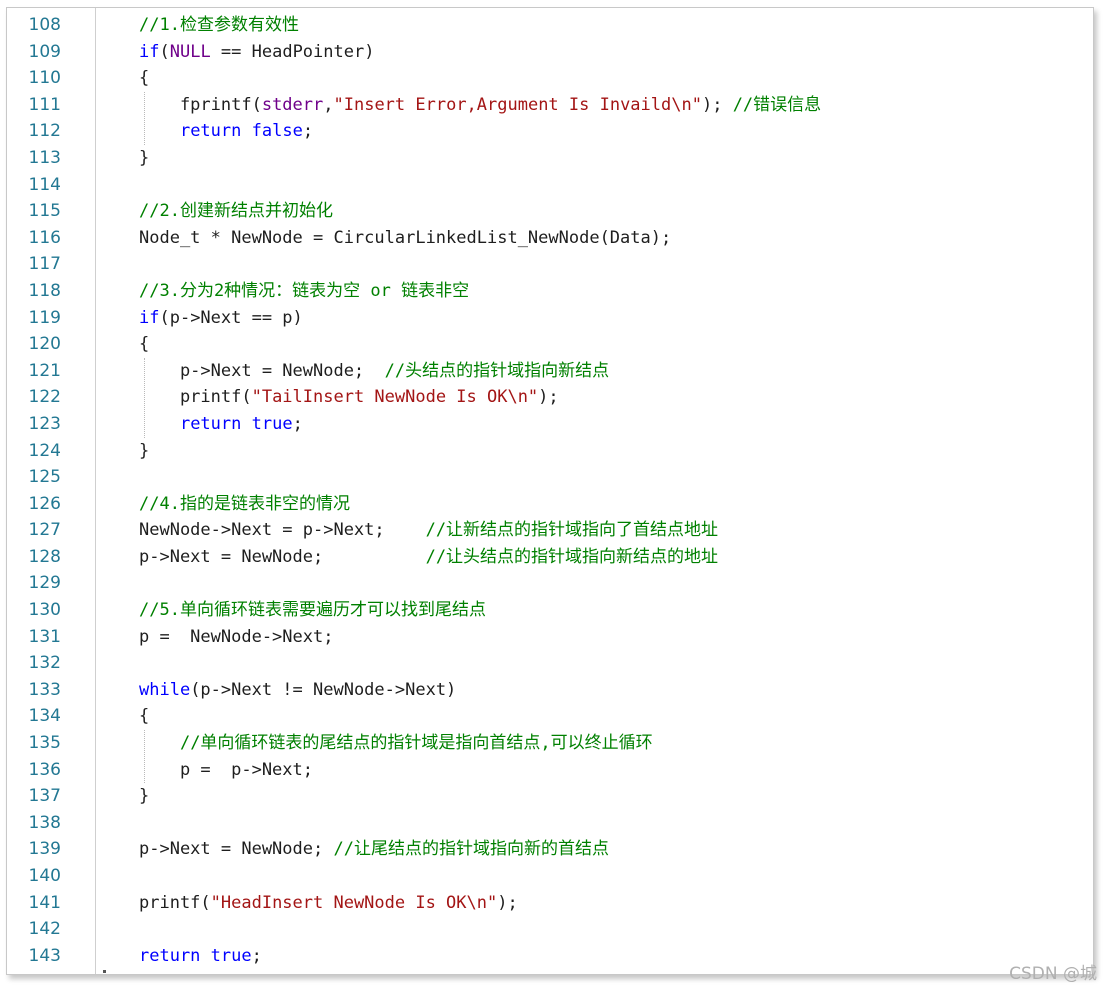 The image size is (1107, 990). I want to click on line-number: 128, so click(44, 556).